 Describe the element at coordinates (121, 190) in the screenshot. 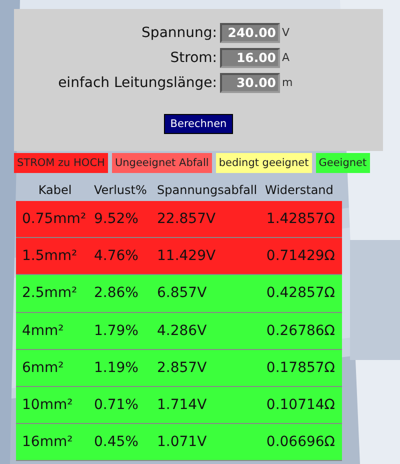

I see `column-header: Verlust%` at that location.